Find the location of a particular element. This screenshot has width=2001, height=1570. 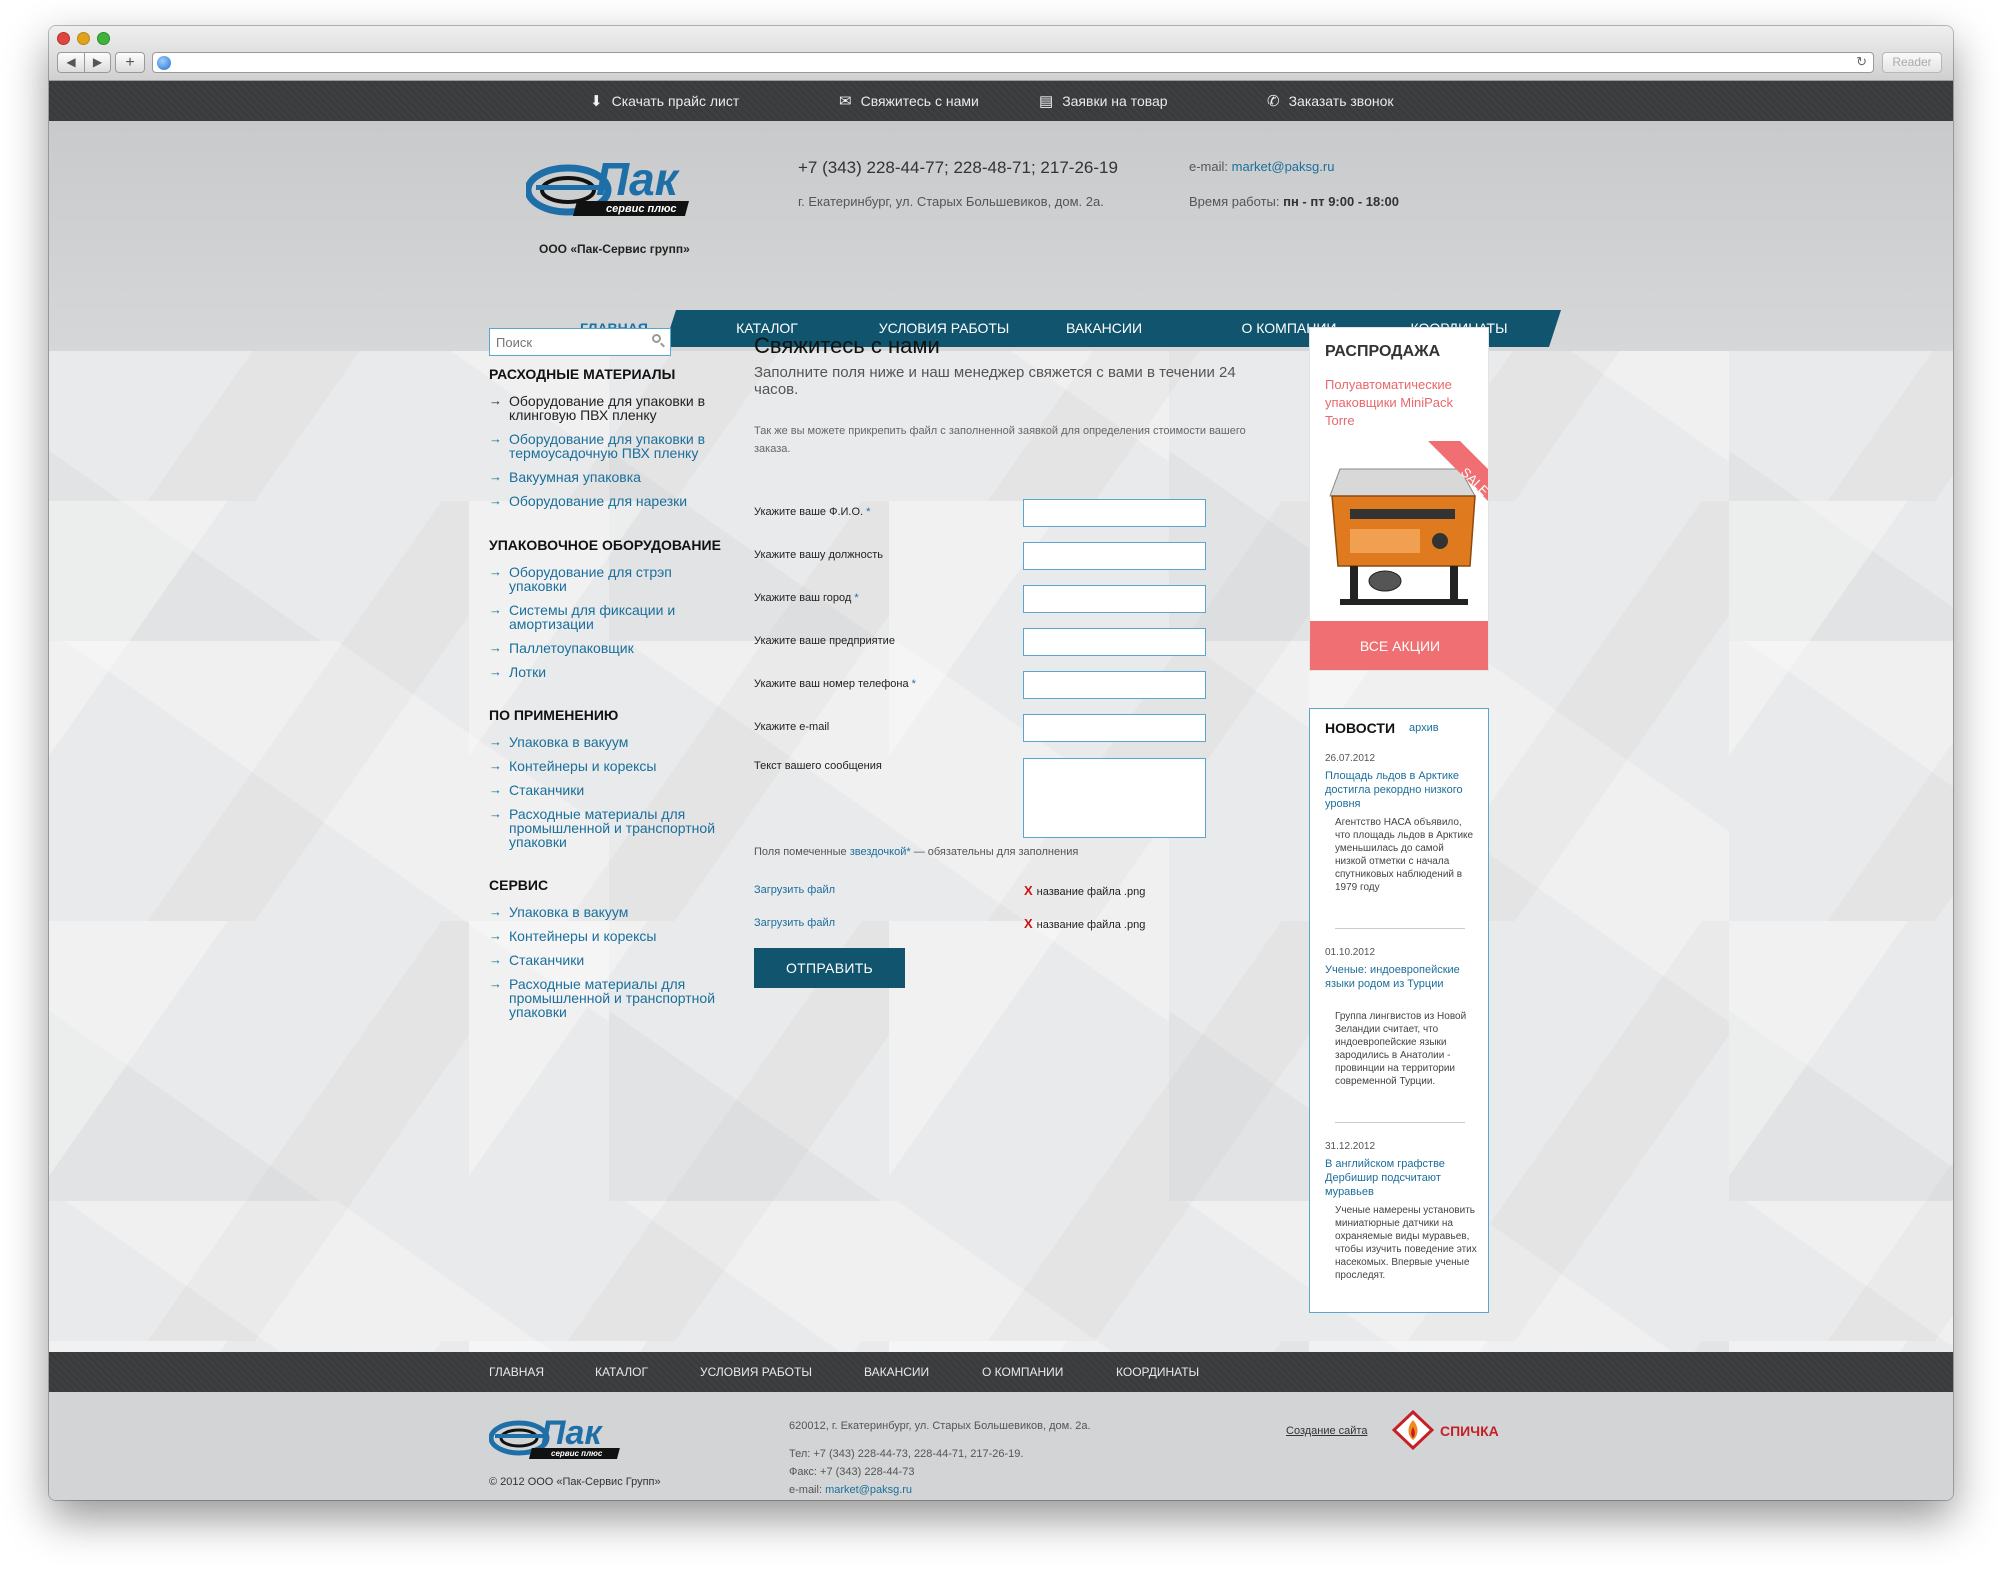

sidebar-heading-consumables: Расходные материалы is located at coordinates (582, 374).